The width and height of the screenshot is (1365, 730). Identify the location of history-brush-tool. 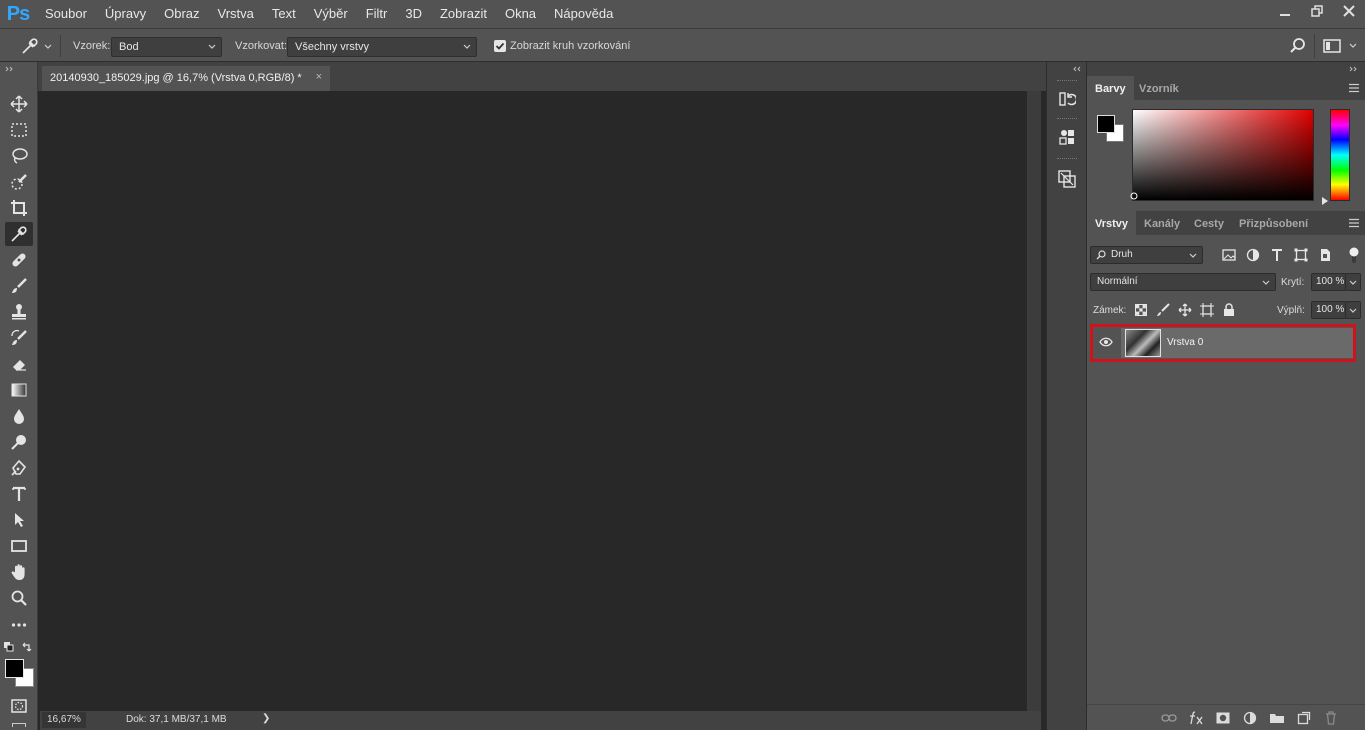
(19, 338).